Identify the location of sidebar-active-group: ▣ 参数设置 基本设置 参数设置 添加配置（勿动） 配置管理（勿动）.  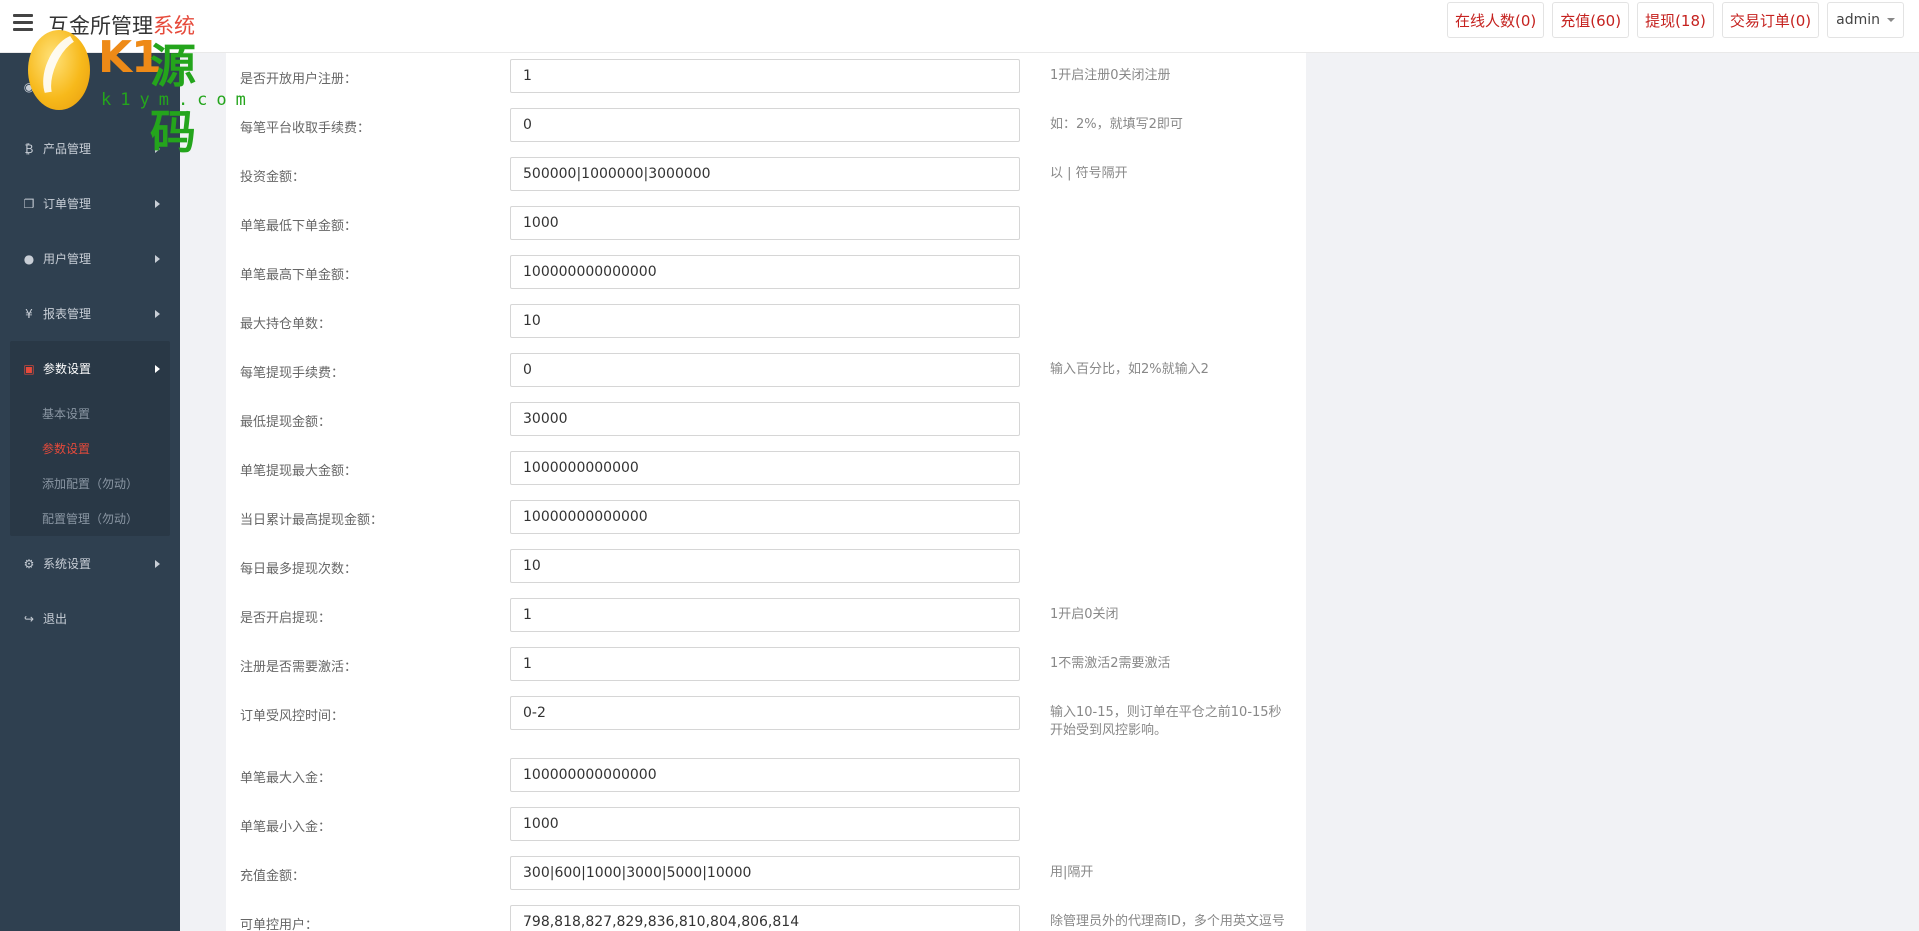
(90, 438).